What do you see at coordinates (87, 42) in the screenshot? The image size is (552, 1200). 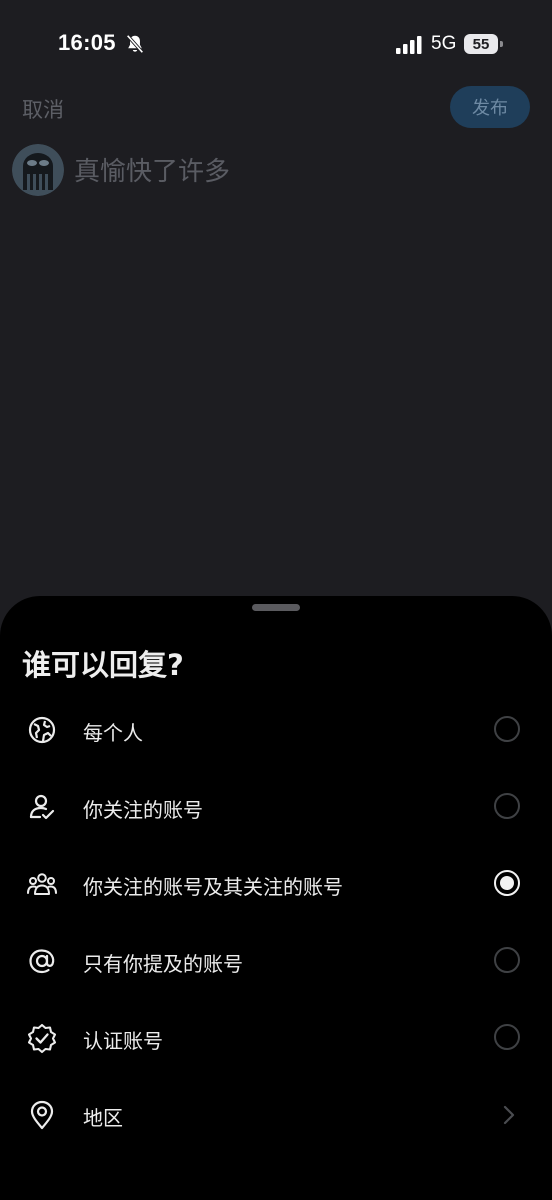 I see `status-time: 16:05` at bounding box center [87, 42].